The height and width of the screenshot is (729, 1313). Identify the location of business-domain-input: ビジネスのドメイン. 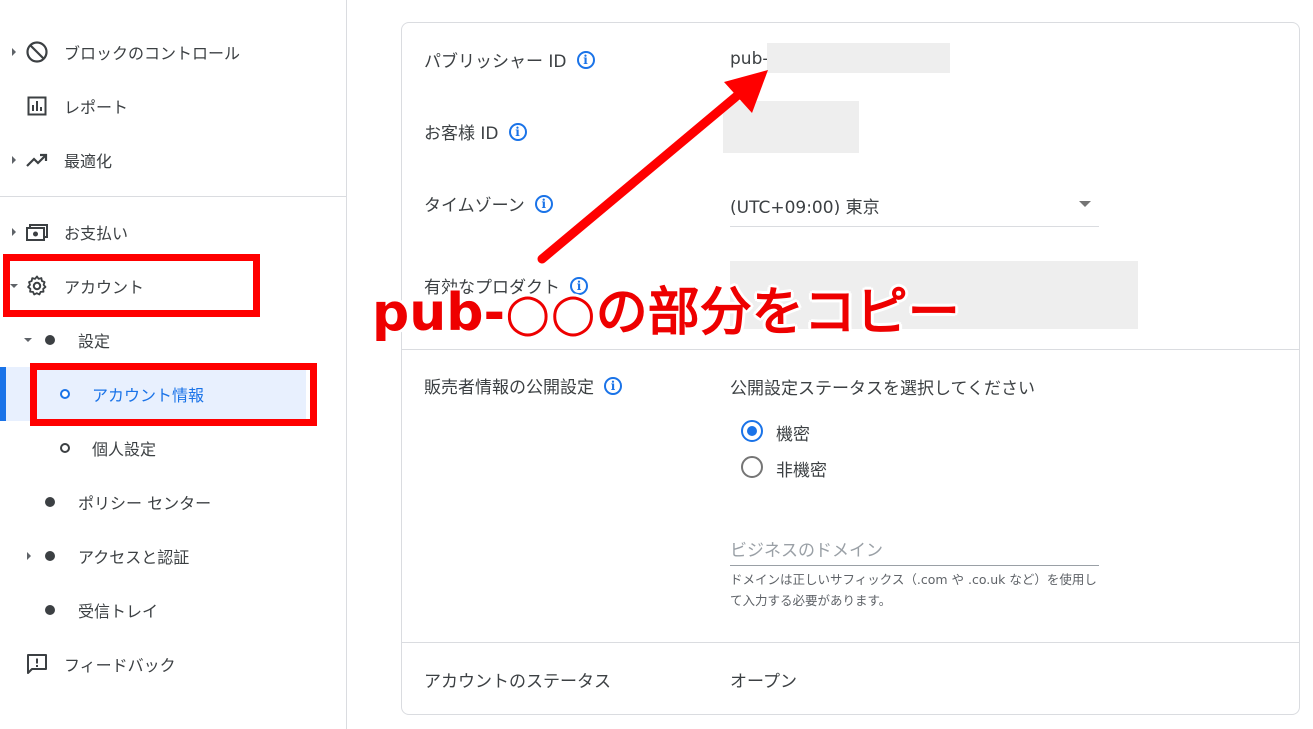
(806, 548).